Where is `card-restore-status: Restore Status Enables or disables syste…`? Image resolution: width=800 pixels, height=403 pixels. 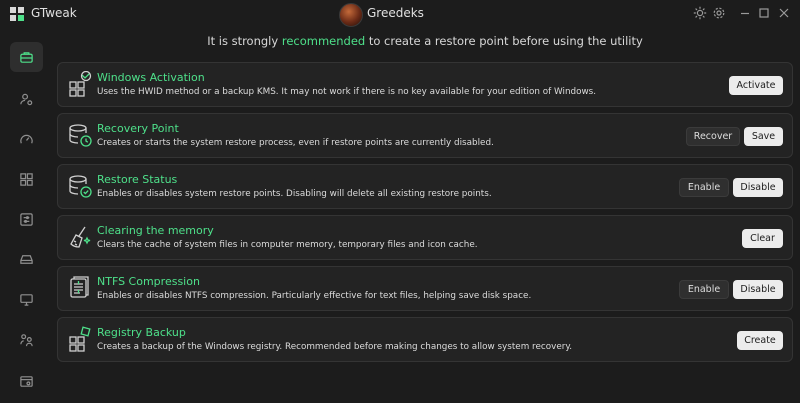 card-restore-status: Restore Status Enables or disables syste… is located at coordinates (425, 186).